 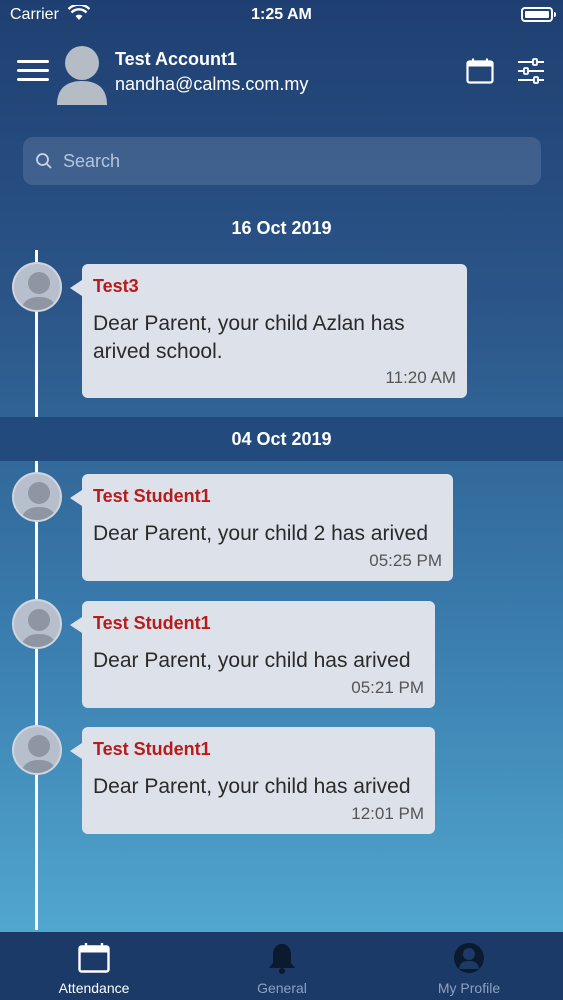 What do you see at coordinates (116, 286) in the screenshot?
I see `sender-name: Test3` at bounding box center [116, 286].